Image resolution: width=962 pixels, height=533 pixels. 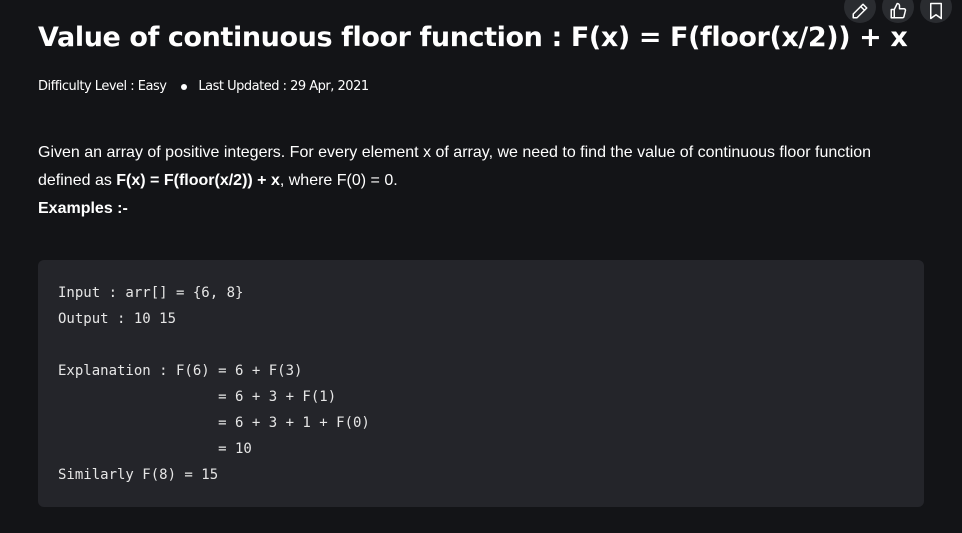 What do you see at coordinates (102, 86) in the screenshot?
I see `difficulty-level: Difficulty Level : Easy` at bounding box center [102, 86].